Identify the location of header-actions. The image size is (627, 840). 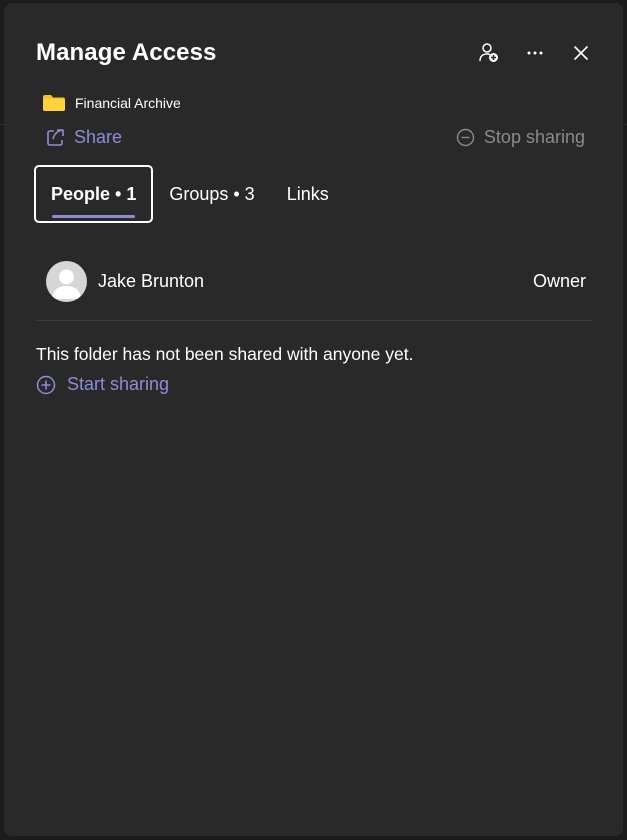
(524, 53).